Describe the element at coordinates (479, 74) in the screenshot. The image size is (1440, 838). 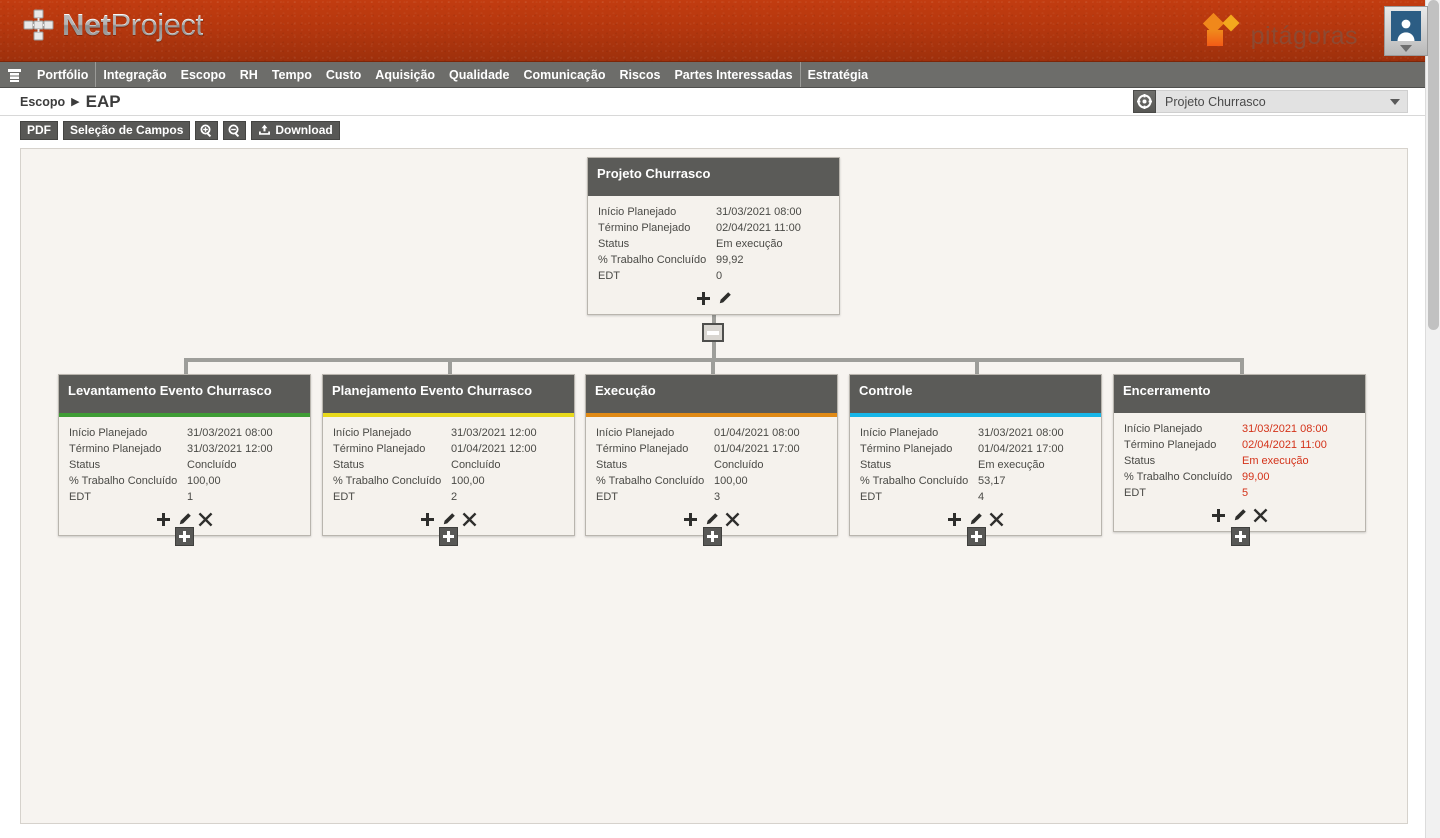
I see `nav-item-qualidade: Qualidade` at that location.